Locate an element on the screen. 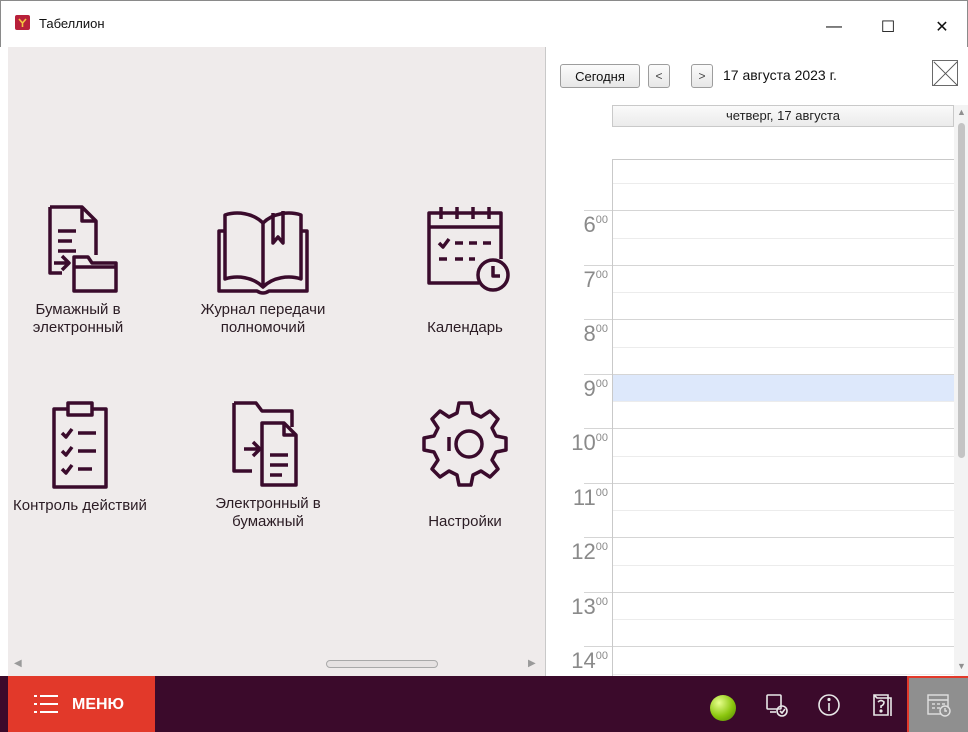 Image resolution: width=968 pixels, height=732 pixels. horizontal-scrollbar: ◀ ▶ is located at coordinates (276, 665).